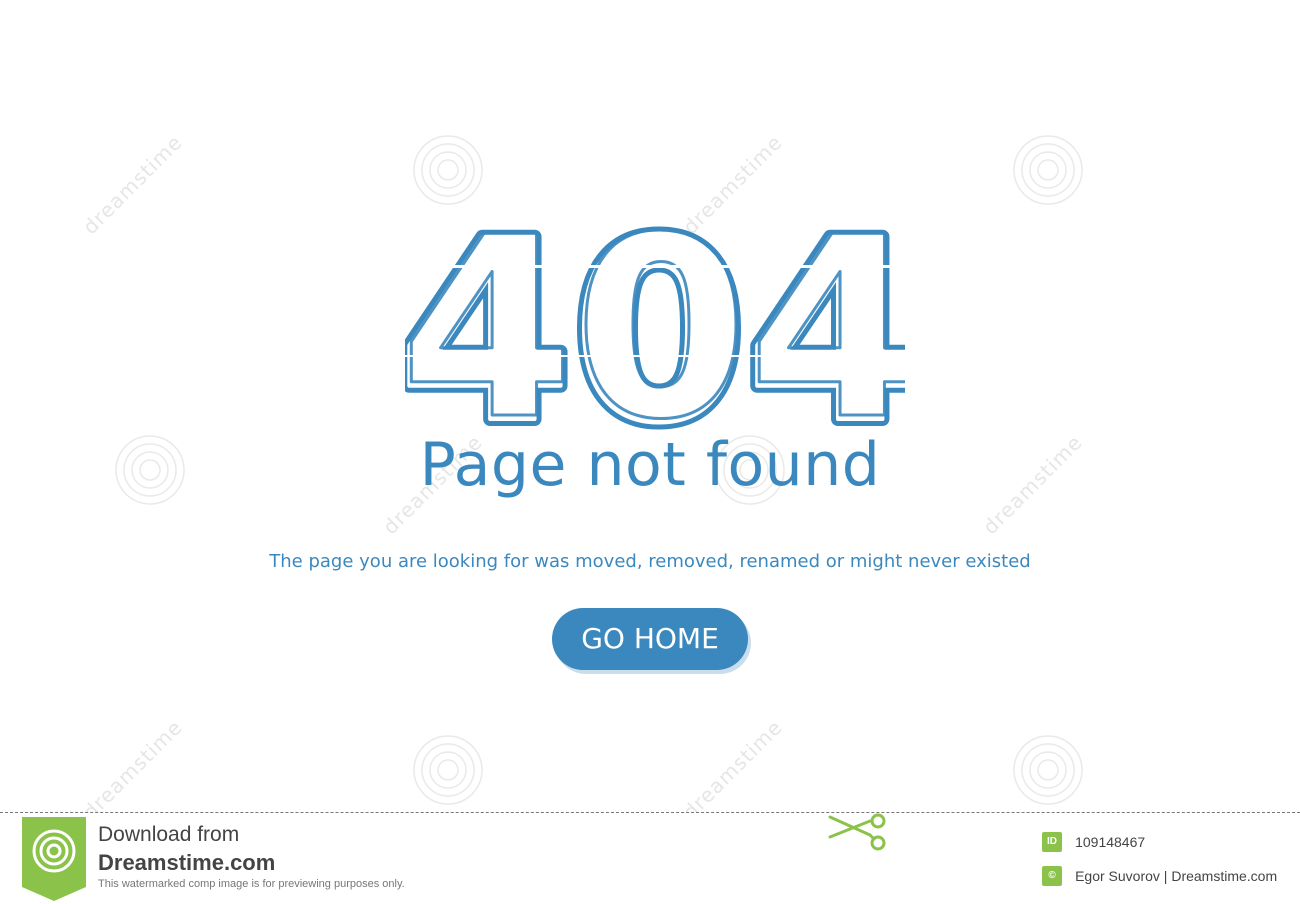 The width and height of the screenshot is (1300, 904). Describe the element at coordinates (1052, 875) in the screenshot. I see `copyright-icon: ©` at that location.